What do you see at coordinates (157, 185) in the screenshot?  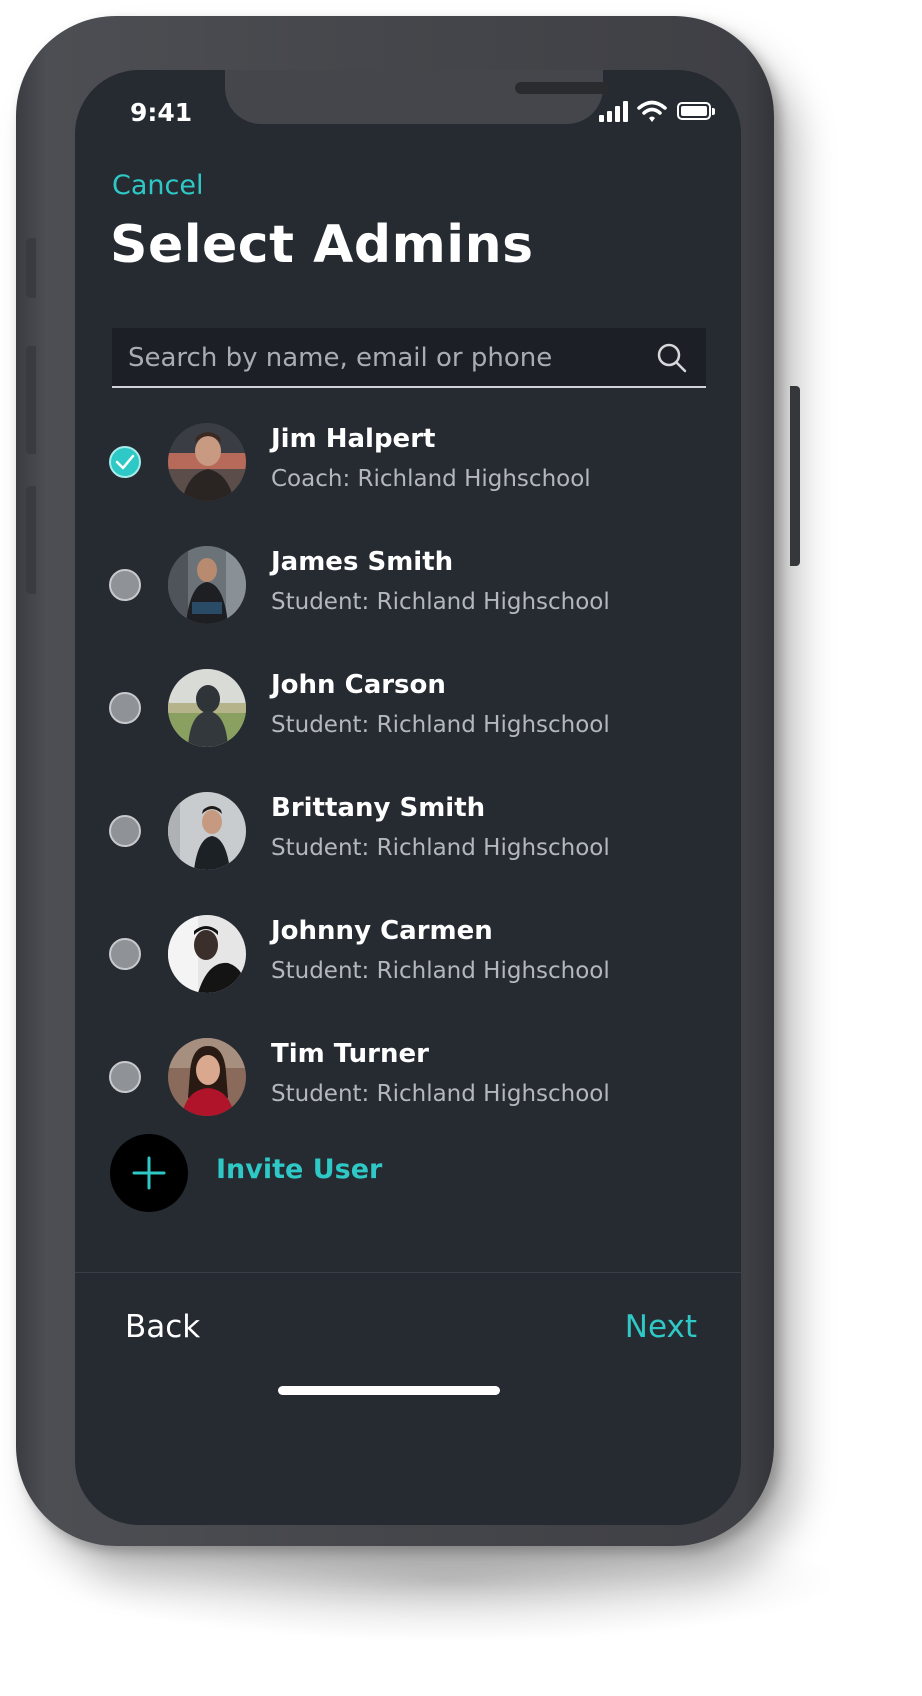 I see `cancel-button: Cancel` at bounding box center [157, 185].